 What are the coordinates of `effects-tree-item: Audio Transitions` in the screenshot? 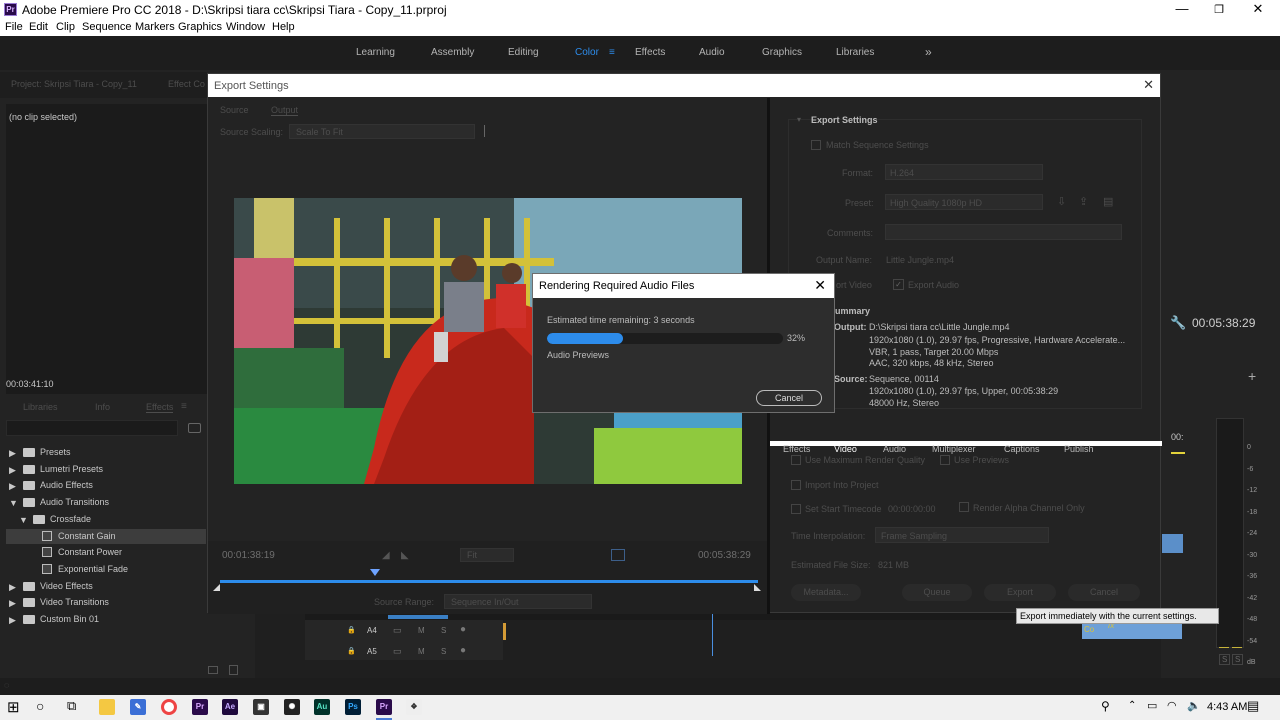 It's located at (74, 502).